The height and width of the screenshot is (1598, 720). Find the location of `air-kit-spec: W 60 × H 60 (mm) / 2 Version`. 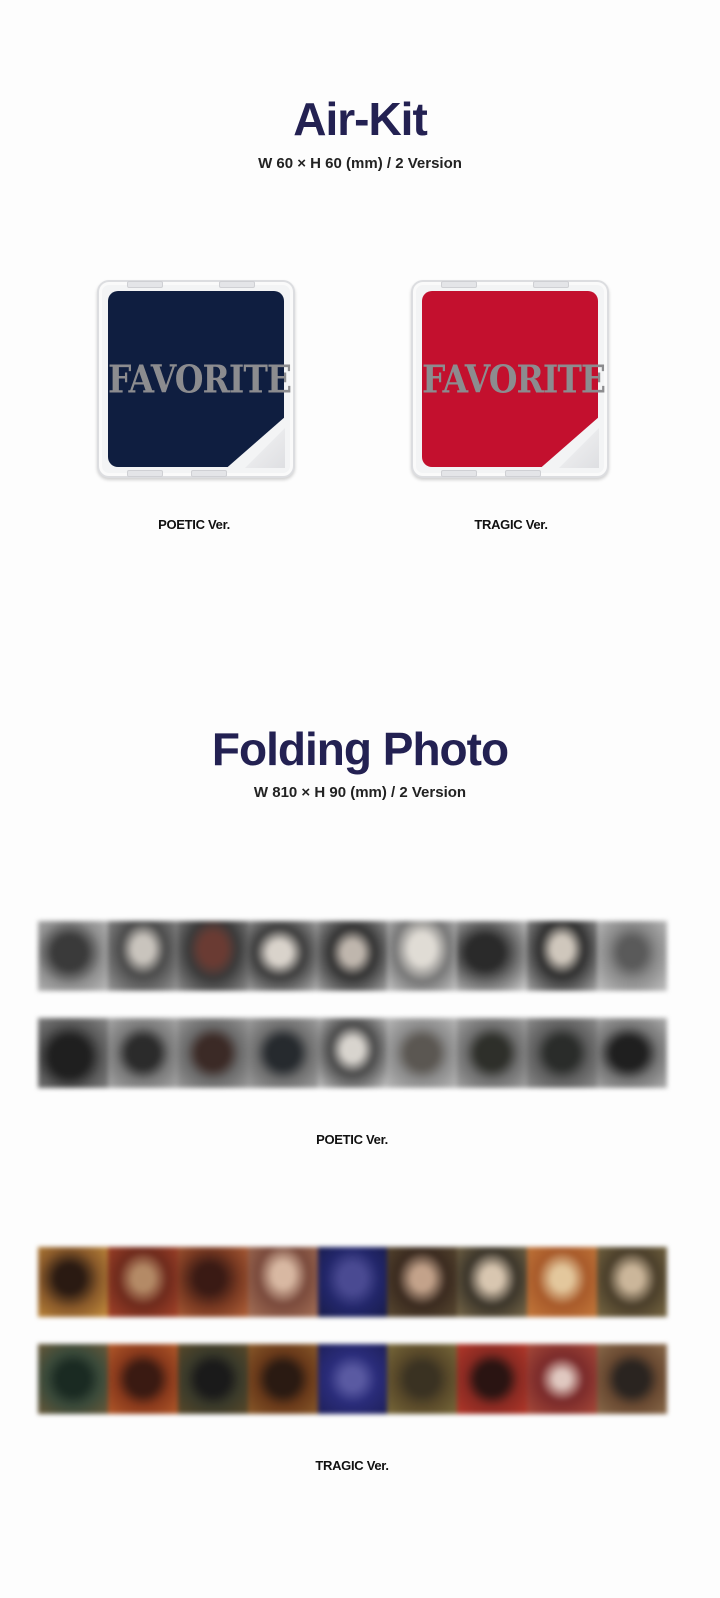

air-kit-spec: W 60 × H 60 (mm) / 2 Version is located at coordinates (360, 163).